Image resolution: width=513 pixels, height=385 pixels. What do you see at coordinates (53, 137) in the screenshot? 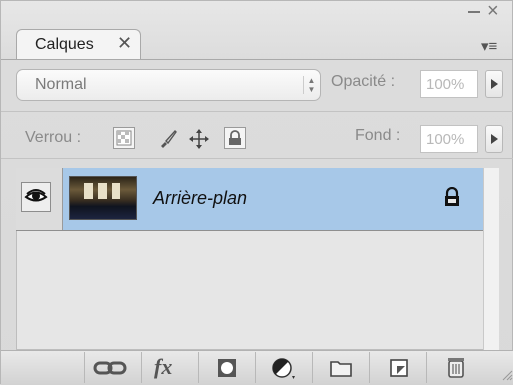
I see `lock-label: Verrou :` at bounding box center [53, 137].